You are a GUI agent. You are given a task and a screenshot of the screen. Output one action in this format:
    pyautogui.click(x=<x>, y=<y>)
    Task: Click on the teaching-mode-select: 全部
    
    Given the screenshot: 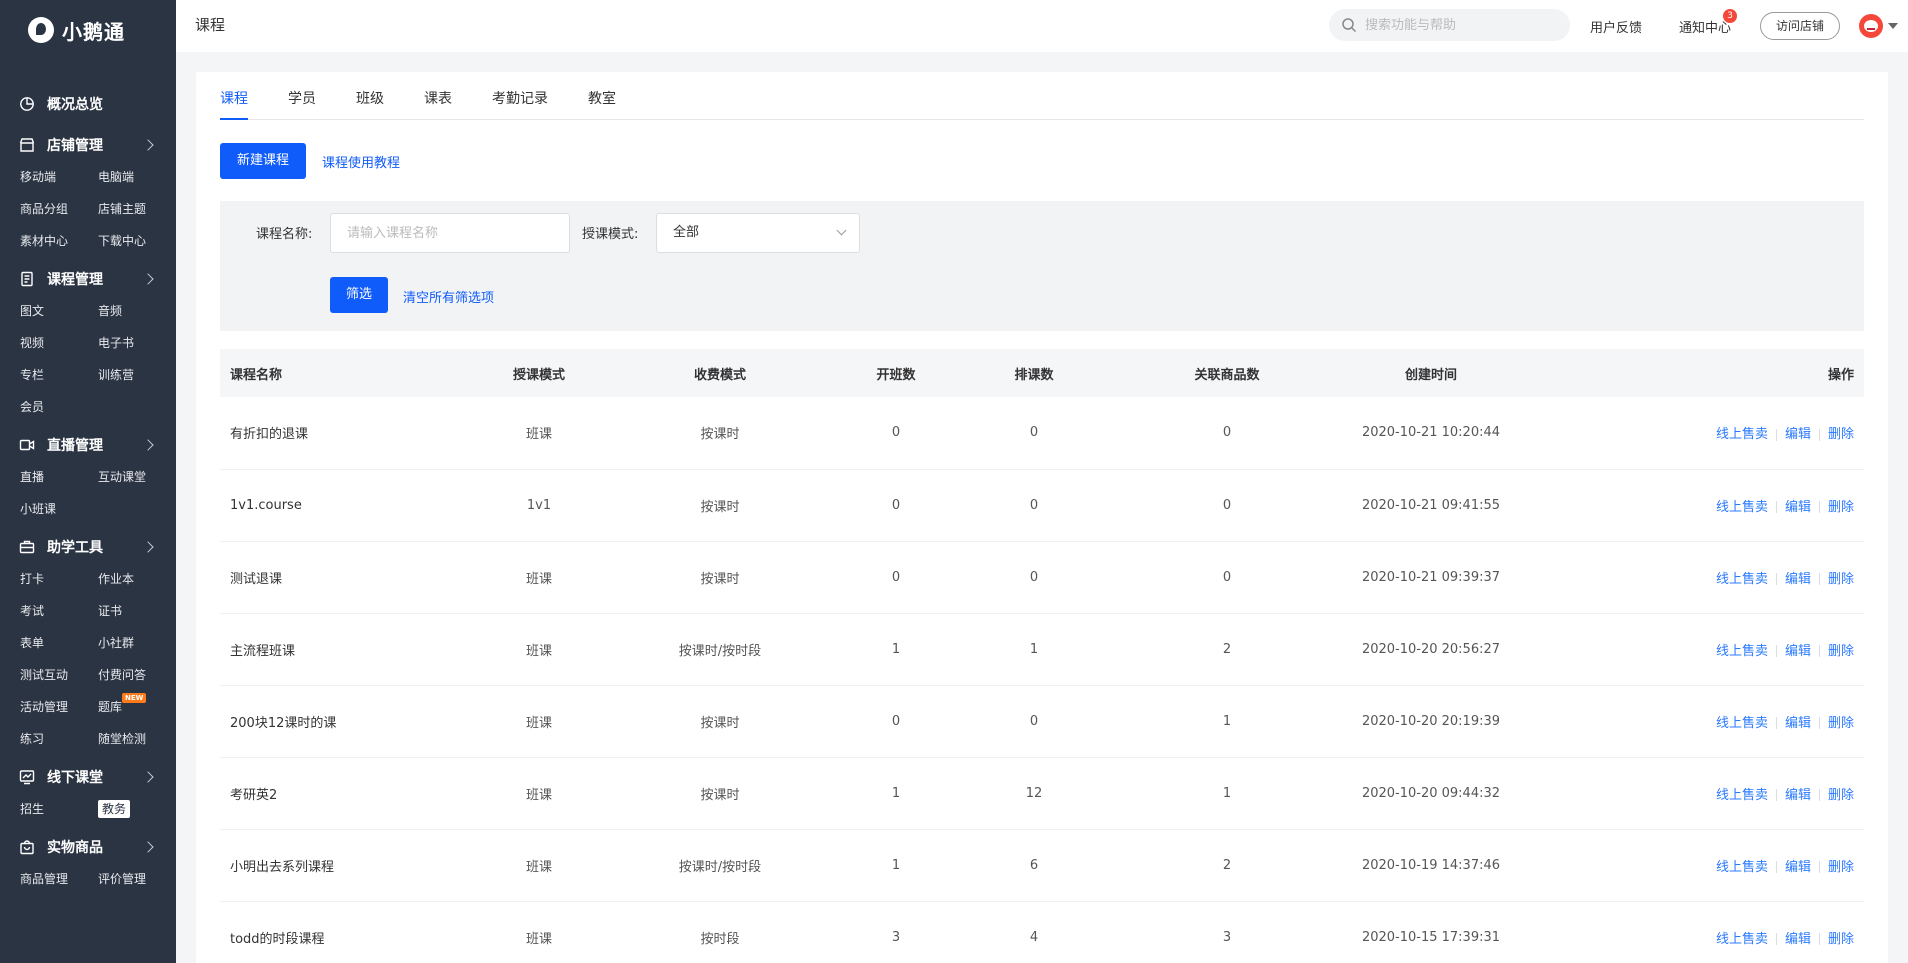 What is the action you would take?
    pyautogui.click(x=758, y=233)
    